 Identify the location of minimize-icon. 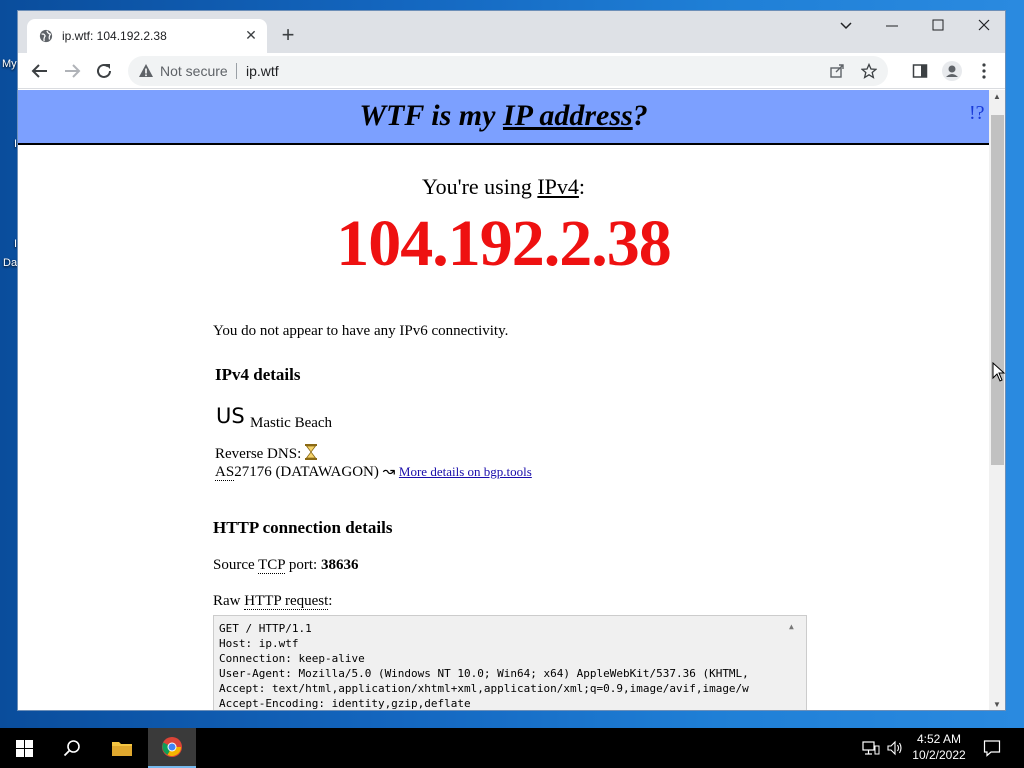
(892, 26).